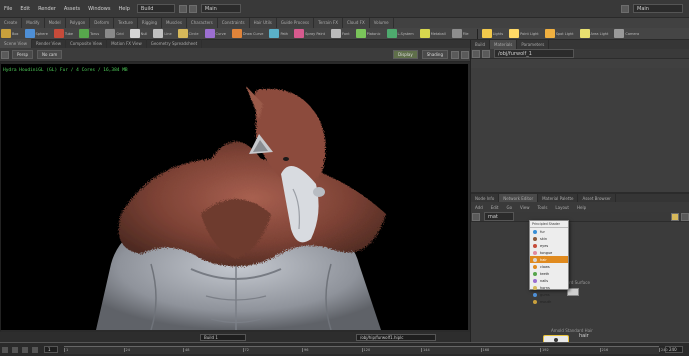 This screenshot has width=689, height=356. Describe the element at coordinates (8, 9) in the screenshot. I see `menu-file: File` at that location.